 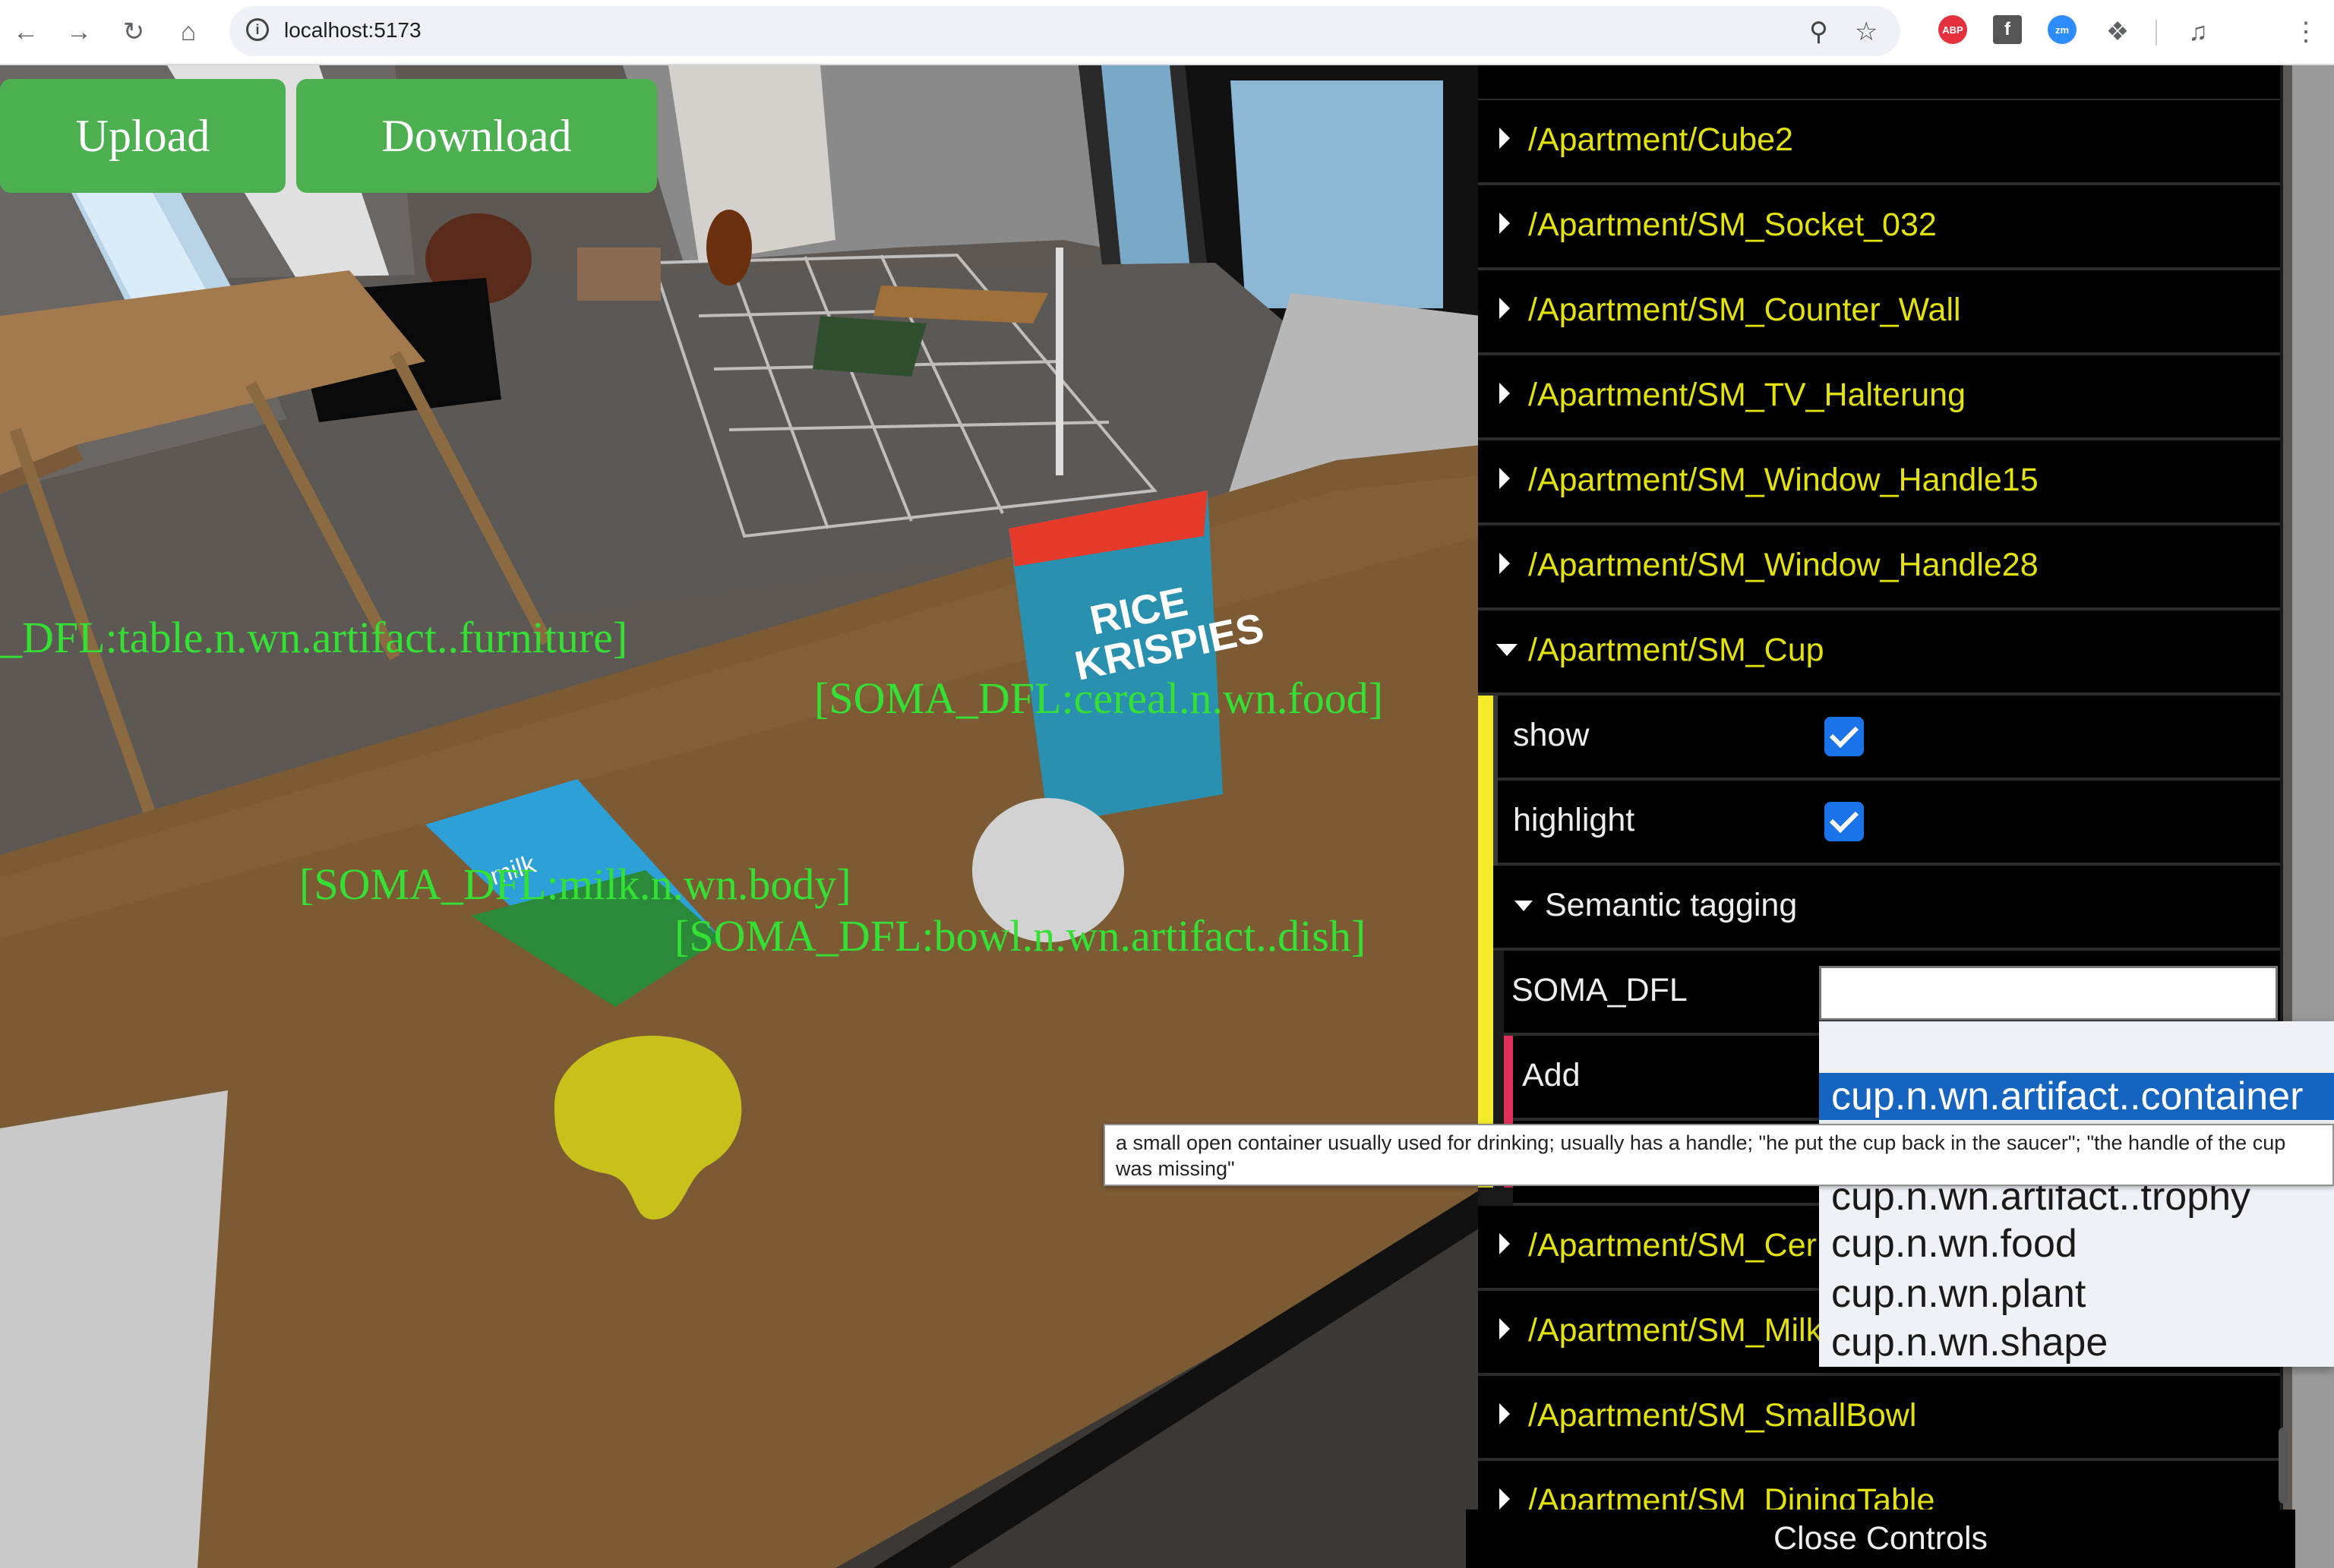 What do you see at coordinates (1574, 820) in the screenshot?
I see `highlight-label: highlight` at bounding box center [1574, 820].